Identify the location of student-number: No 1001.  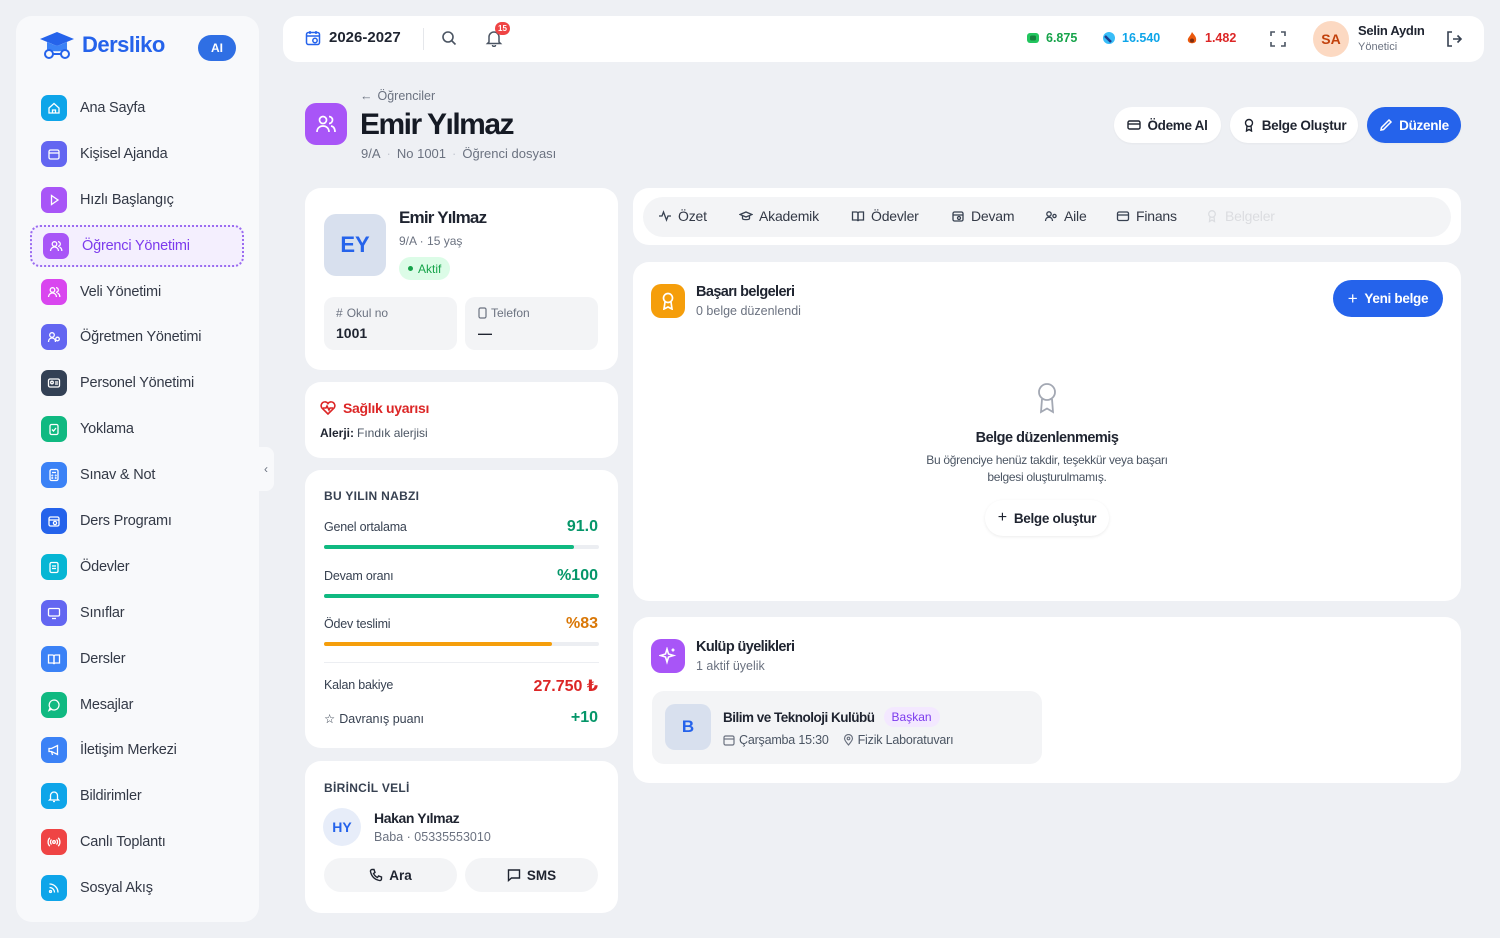
(421, 153).